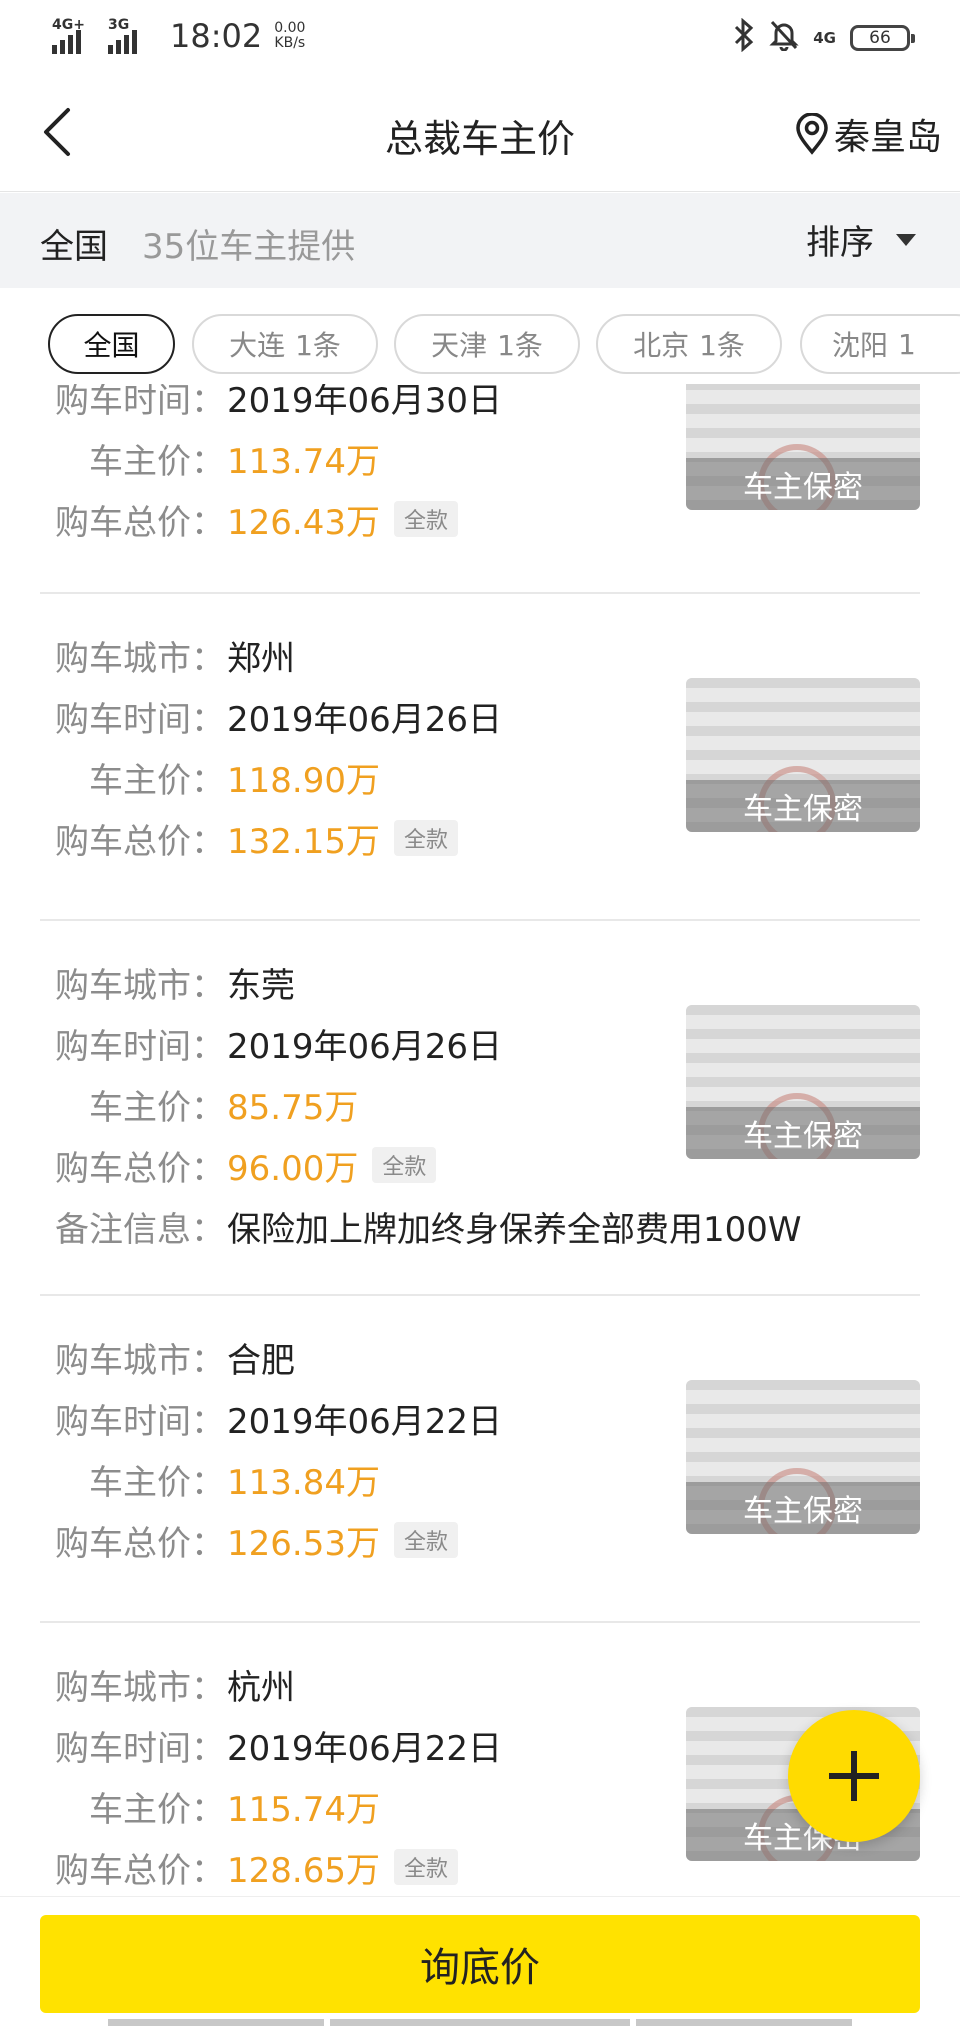 This screenshot has height=2026, width=960. I want to click on record-city-row: 购车城市： 郑州, so click(167, 655).